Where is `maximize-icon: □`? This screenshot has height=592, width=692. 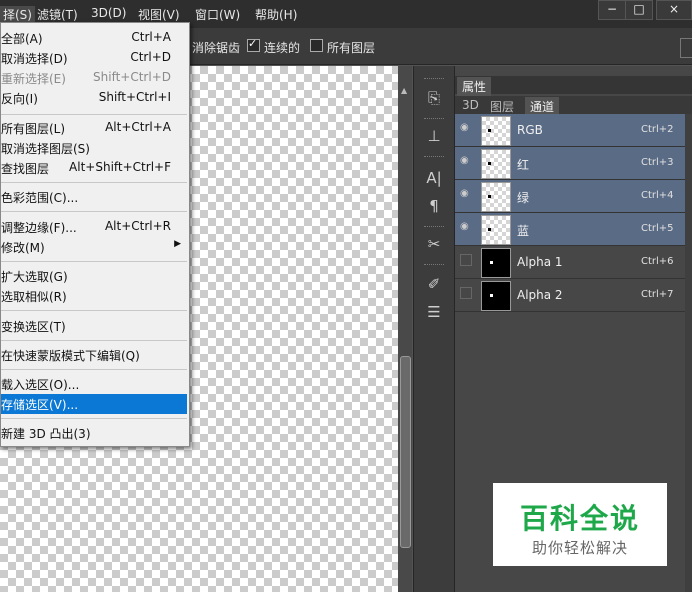
maximize-icon: □ is located at coordinates (639, 9).